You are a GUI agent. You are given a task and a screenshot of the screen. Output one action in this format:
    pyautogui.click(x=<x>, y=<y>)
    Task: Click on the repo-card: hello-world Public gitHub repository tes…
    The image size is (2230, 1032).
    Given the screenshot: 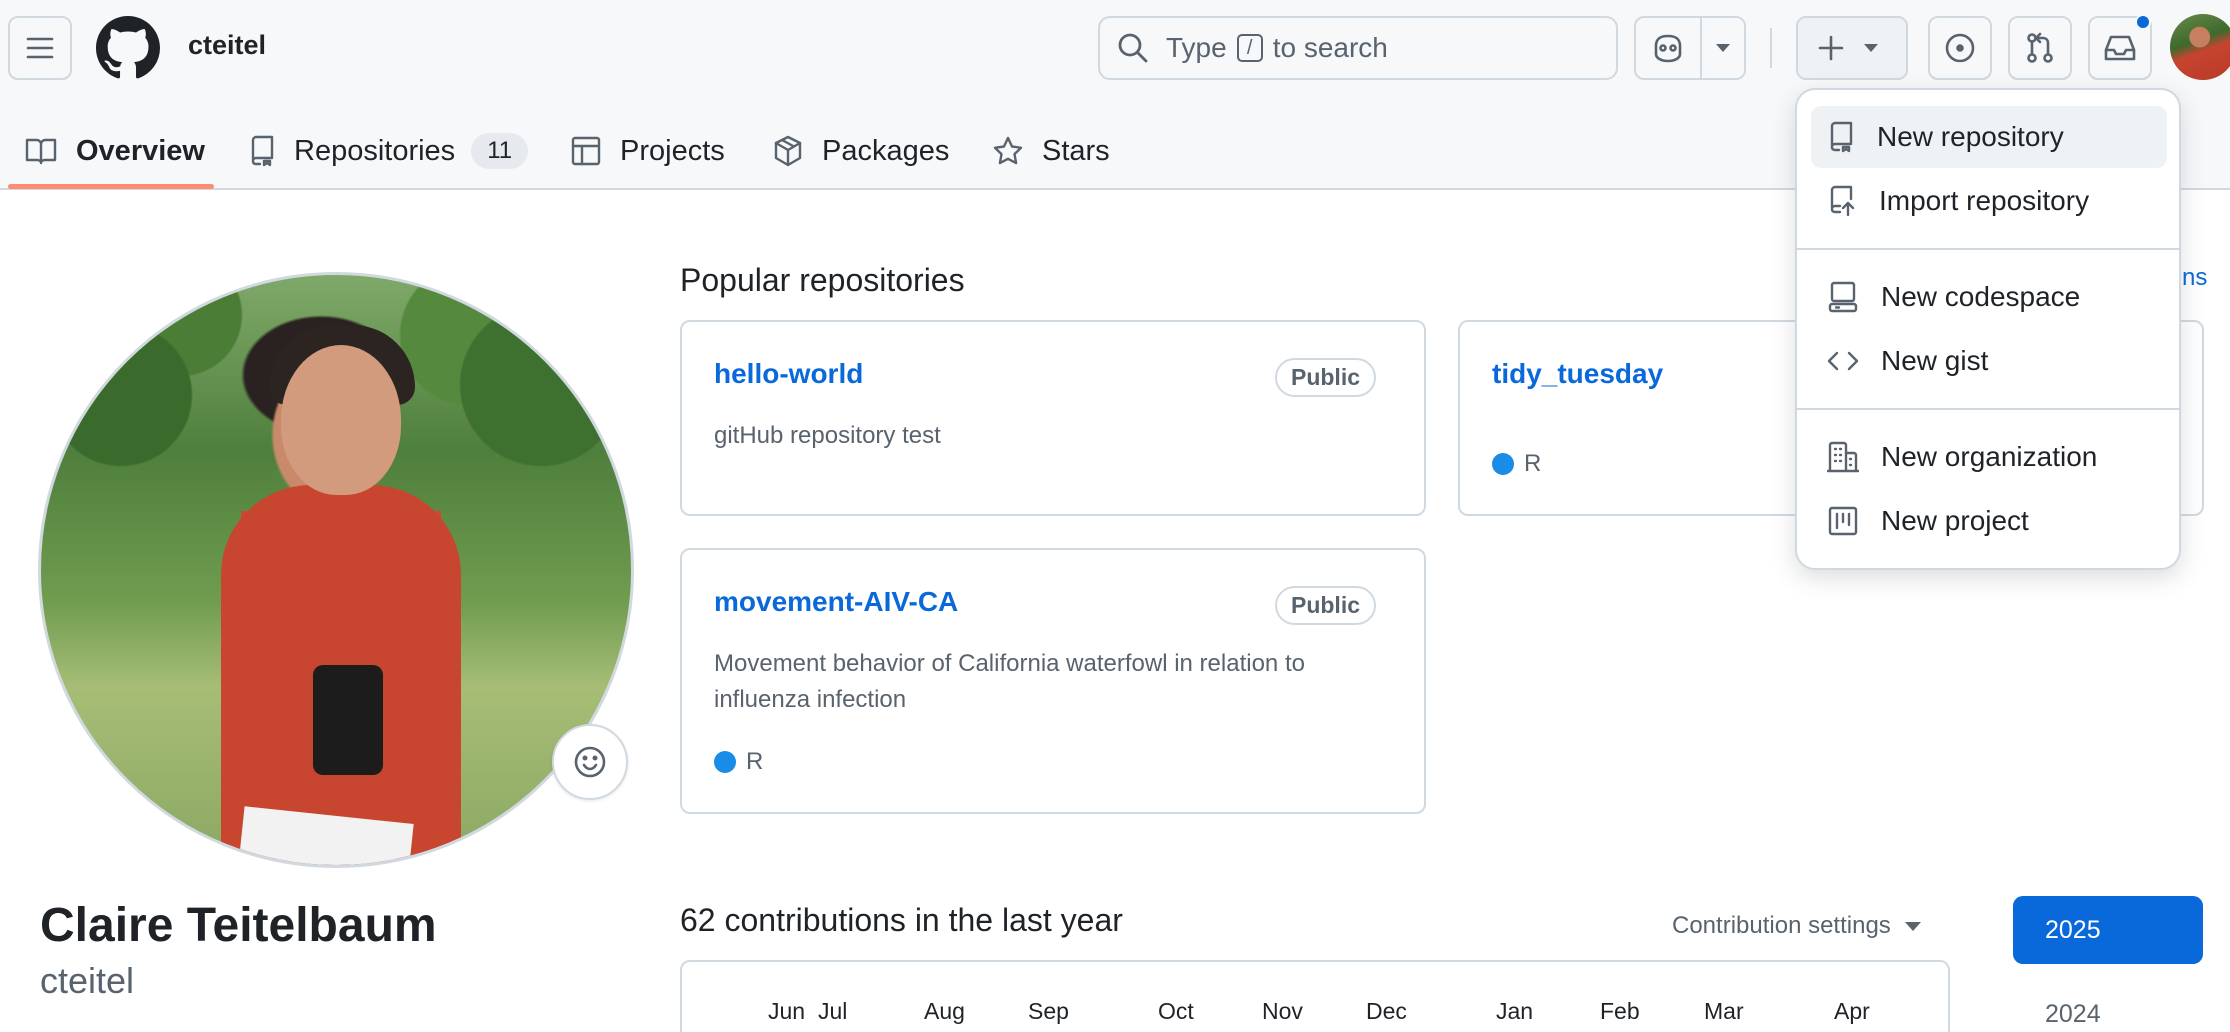 What is the action you would take?
    pyautogui.click(x=1053, y=418)
    